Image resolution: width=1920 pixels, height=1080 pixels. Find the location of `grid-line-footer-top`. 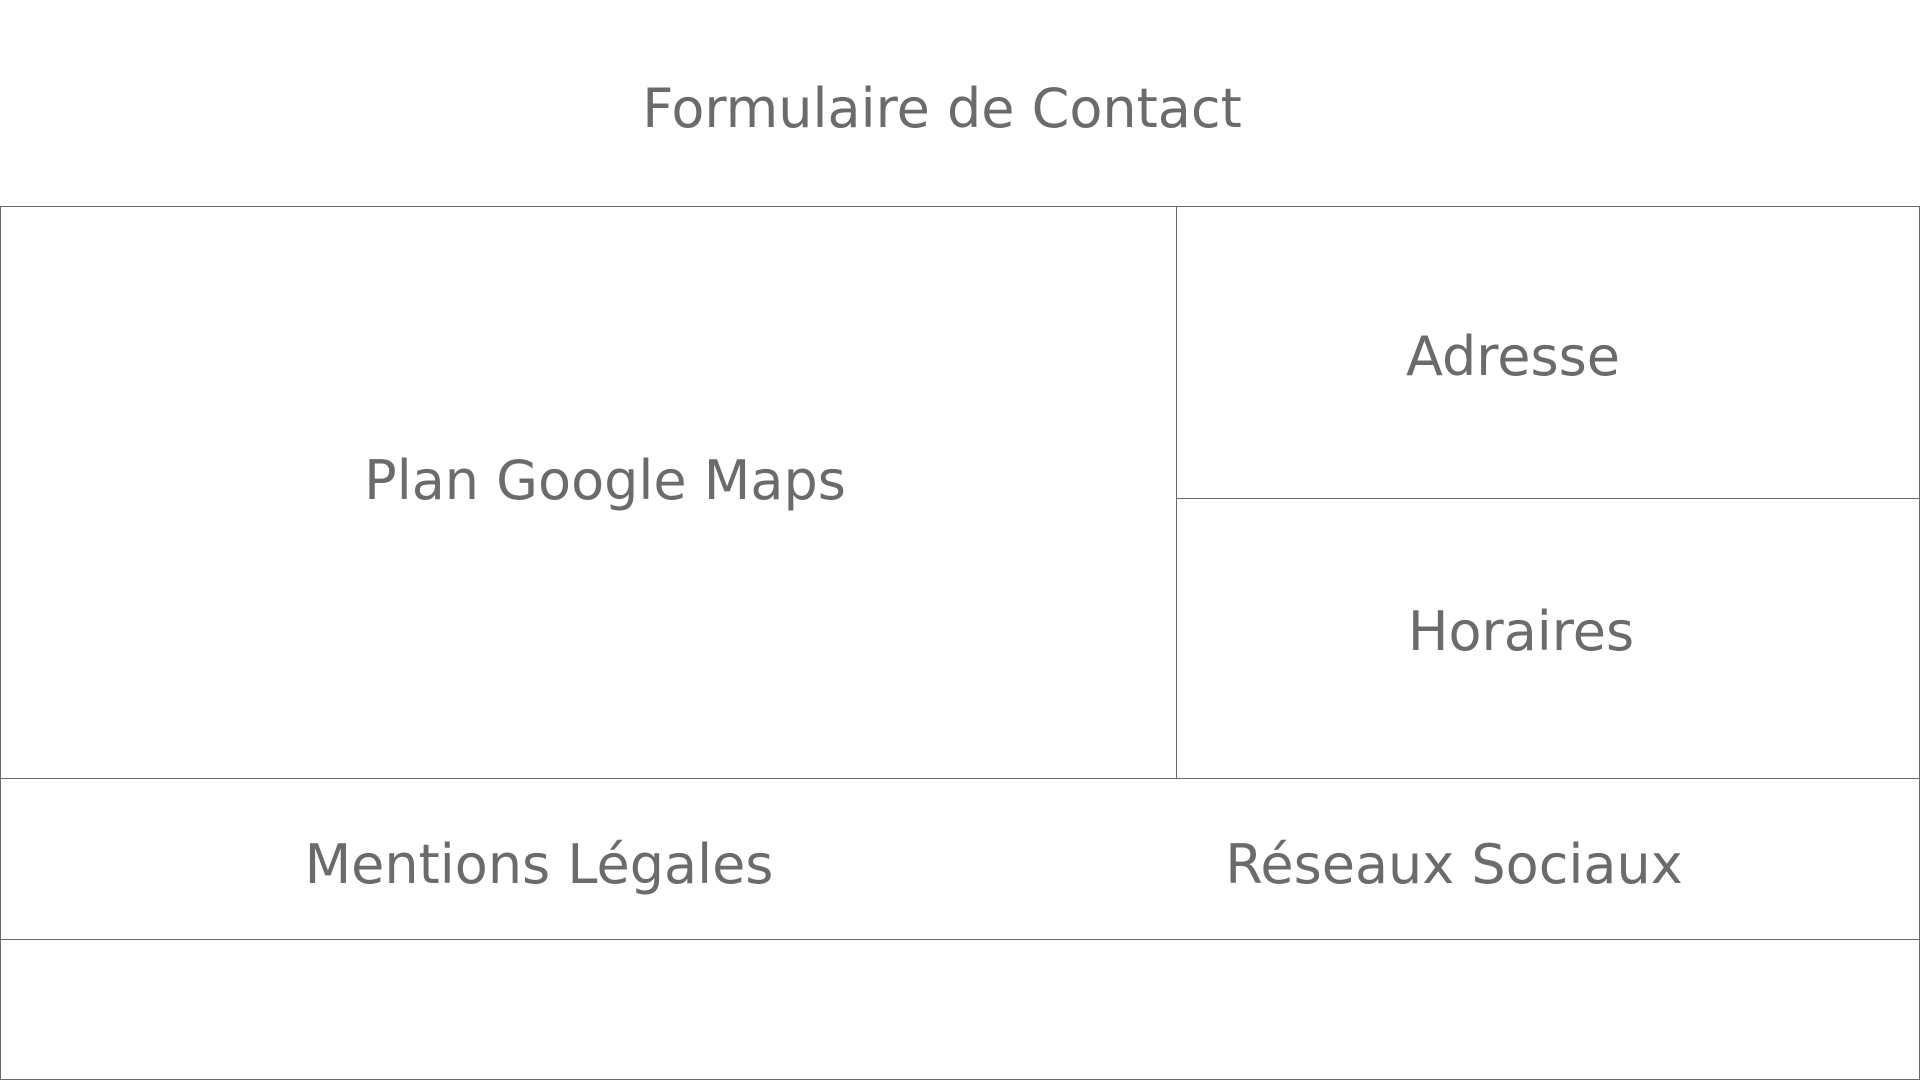

grid-line-footer-top is located at coordinates (960, 778).